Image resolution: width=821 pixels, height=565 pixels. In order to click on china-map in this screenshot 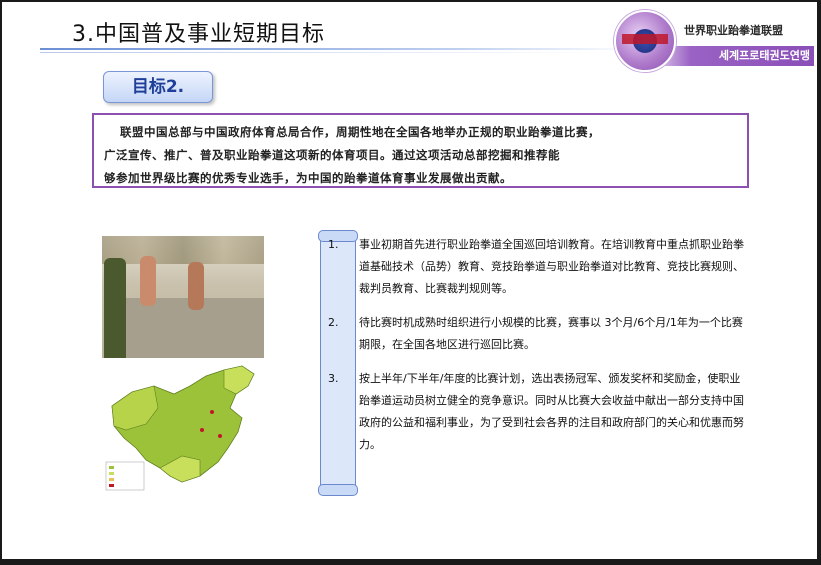, I will do `click(180, 428)`.